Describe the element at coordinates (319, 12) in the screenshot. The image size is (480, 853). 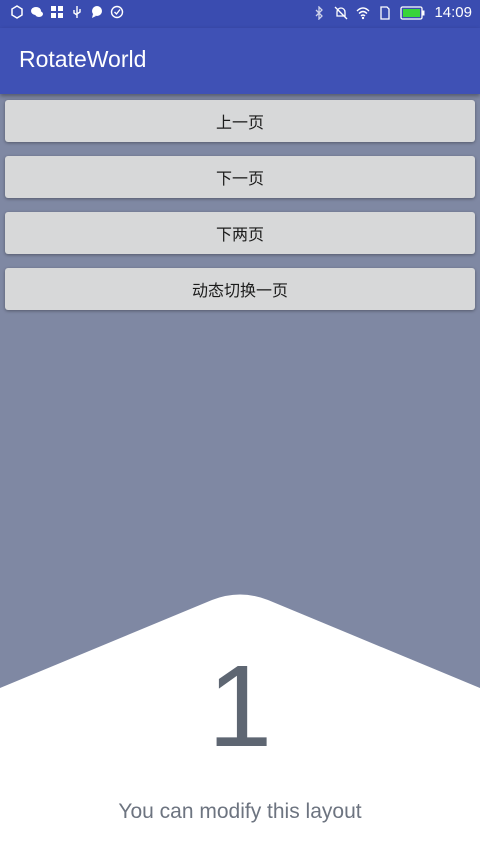
I see `bluetooth-icon` at that location.